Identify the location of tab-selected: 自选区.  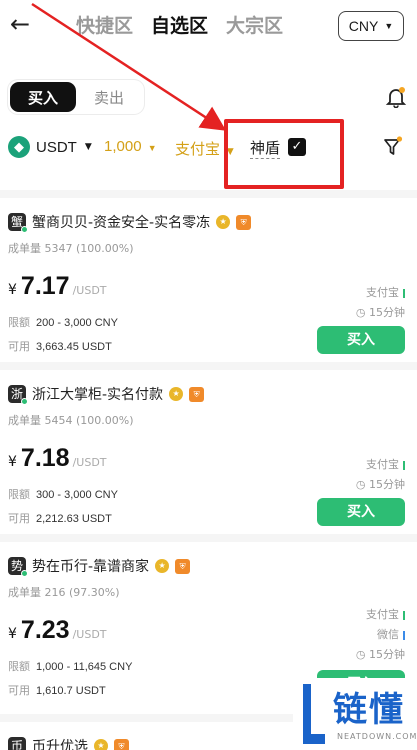
(179, 26).